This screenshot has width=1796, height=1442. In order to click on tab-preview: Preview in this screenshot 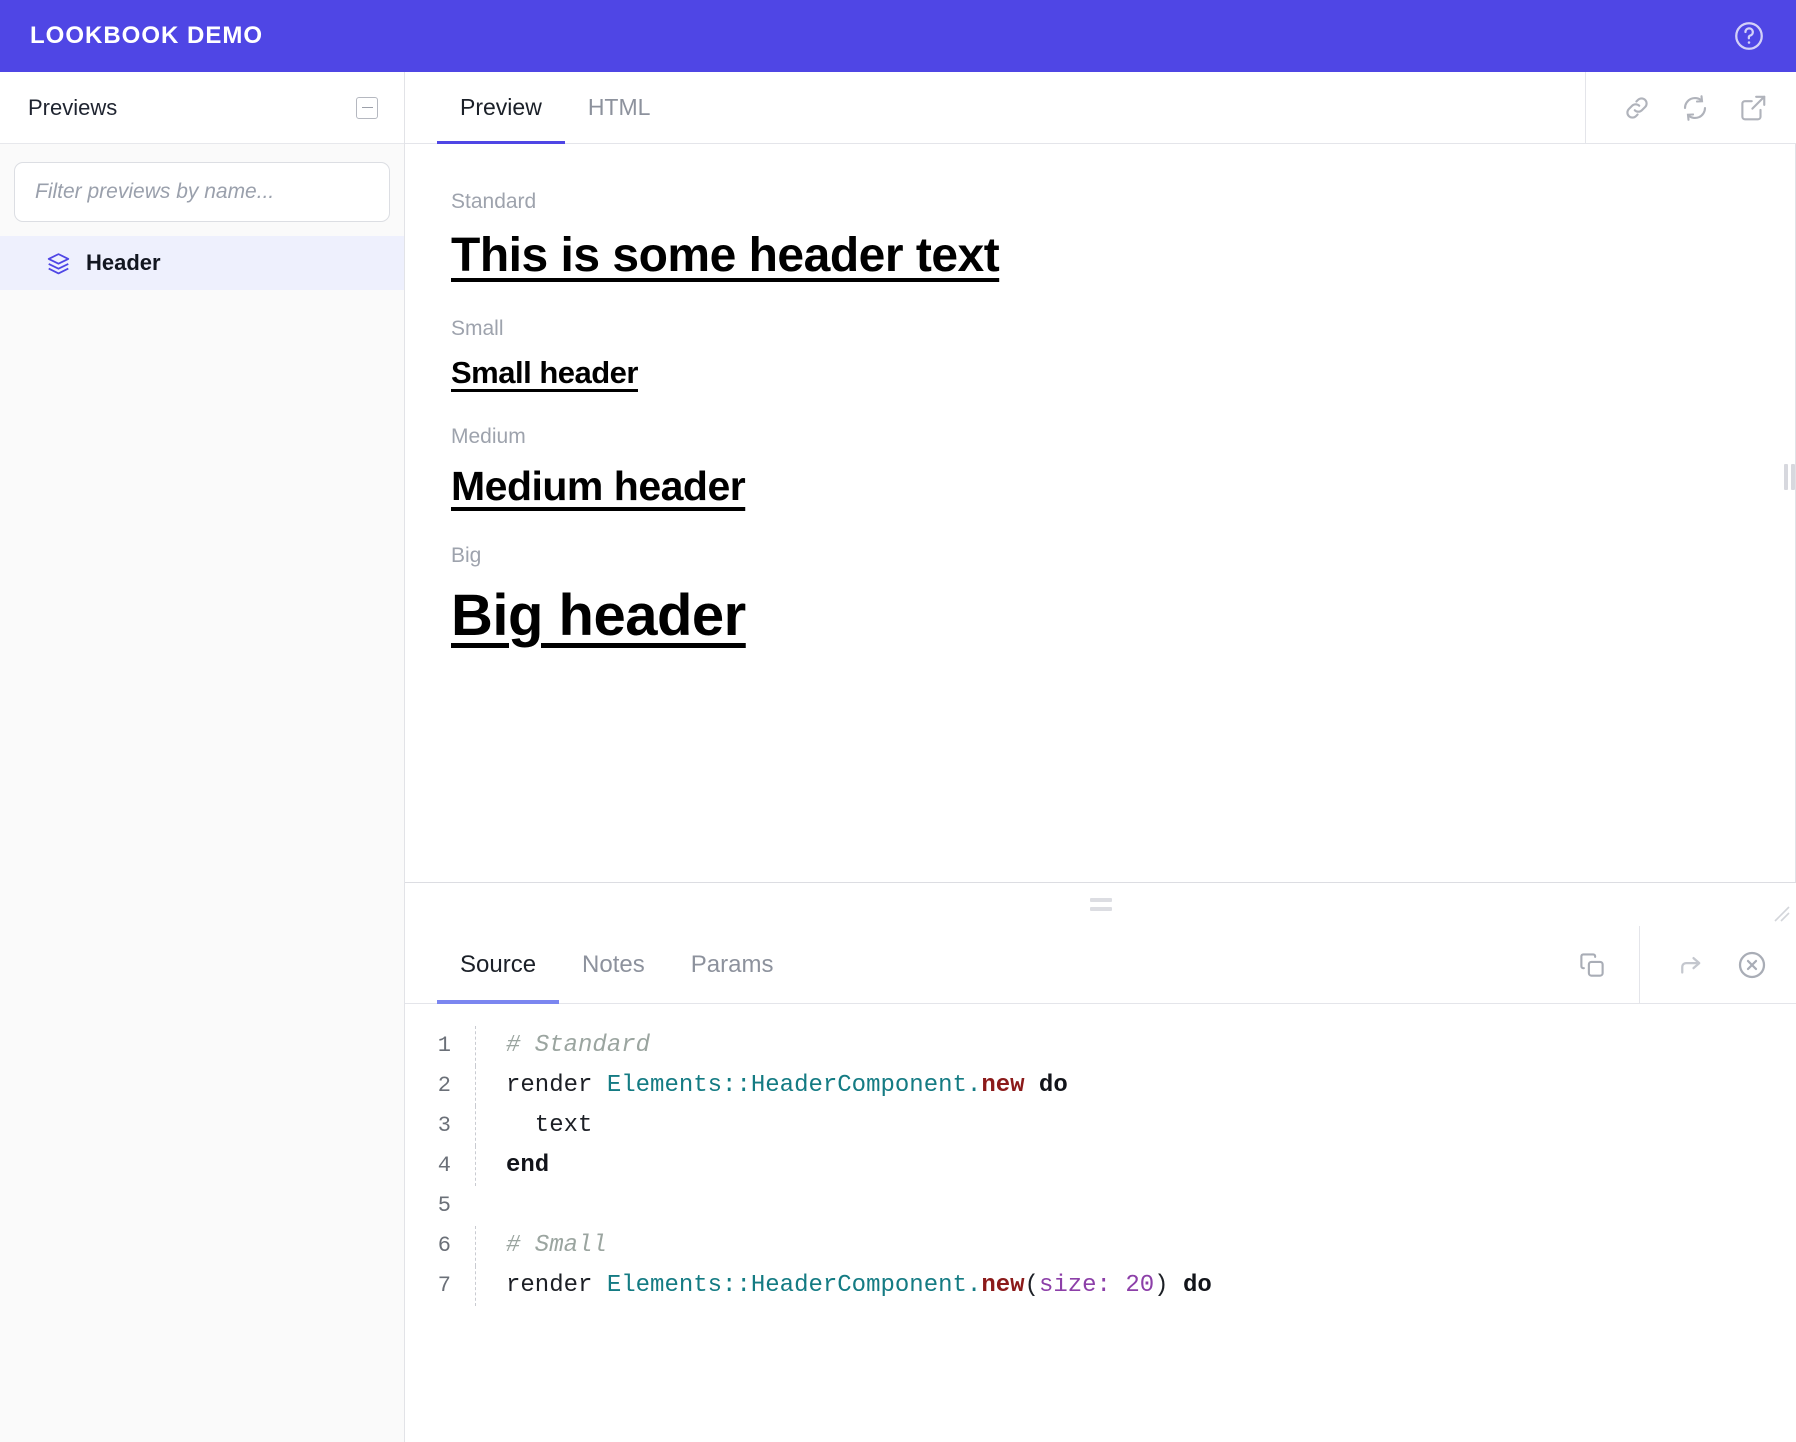, I will do `click(501, 108)`.